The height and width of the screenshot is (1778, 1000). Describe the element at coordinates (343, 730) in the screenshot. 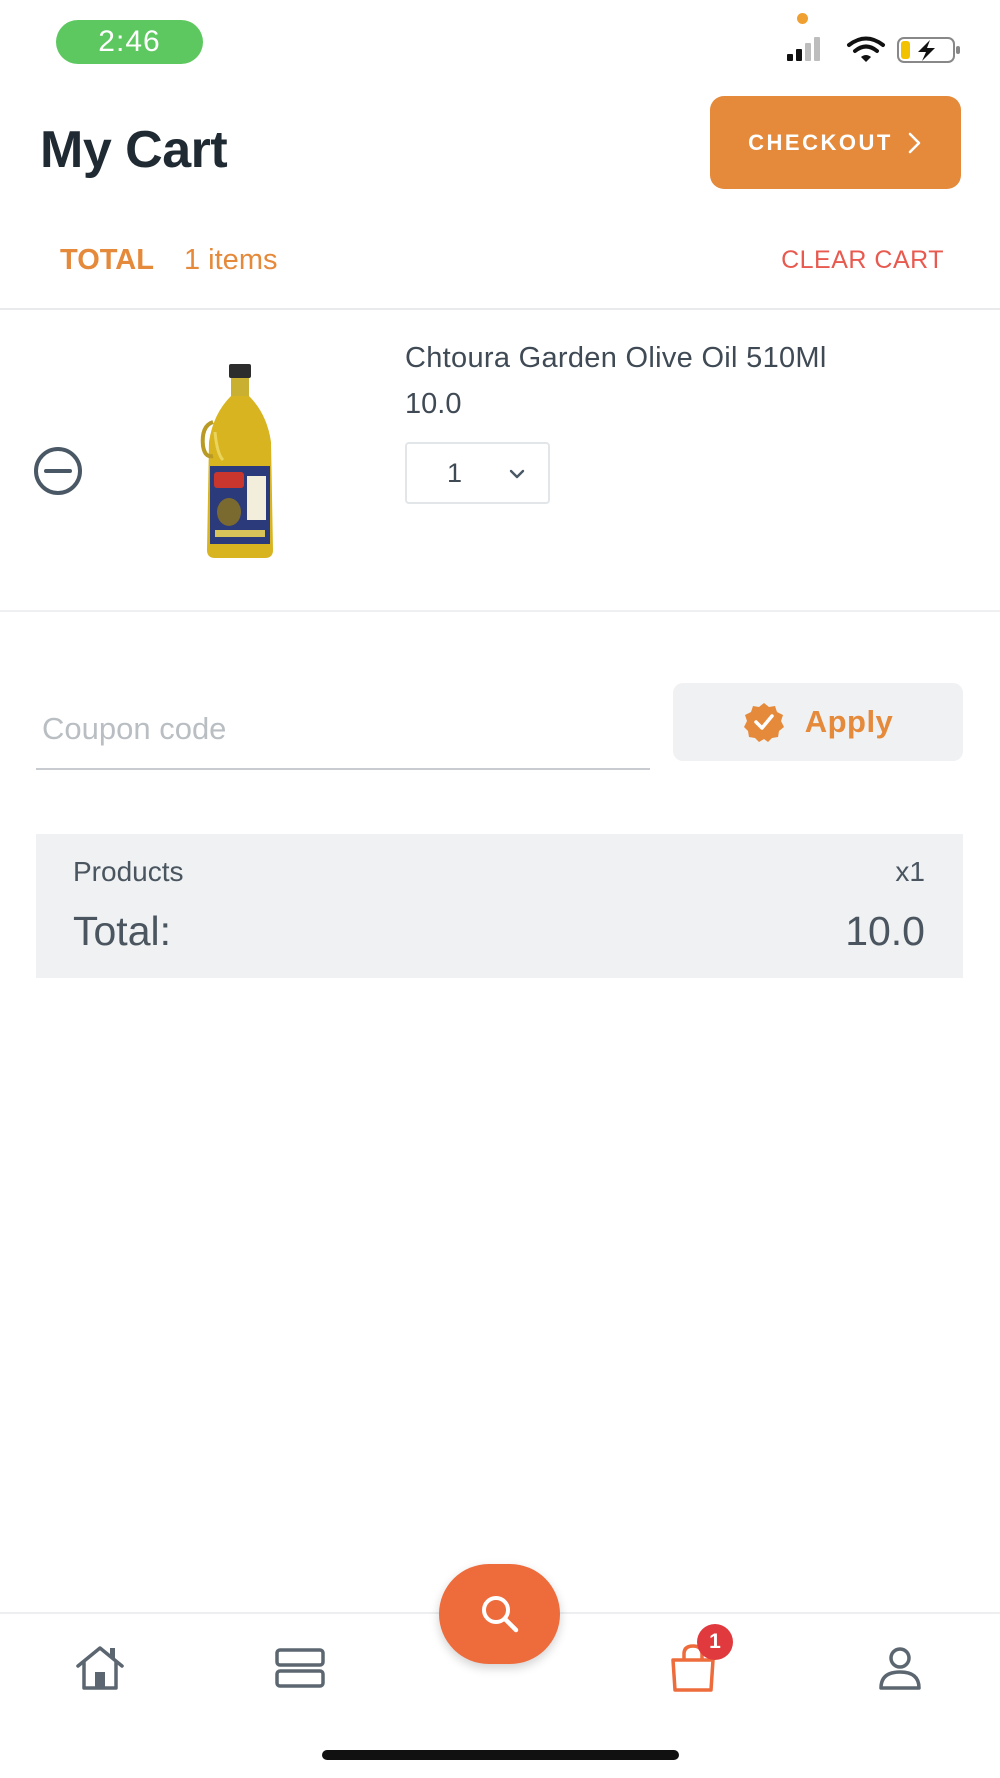

I see `coupon-code-input` at that location.